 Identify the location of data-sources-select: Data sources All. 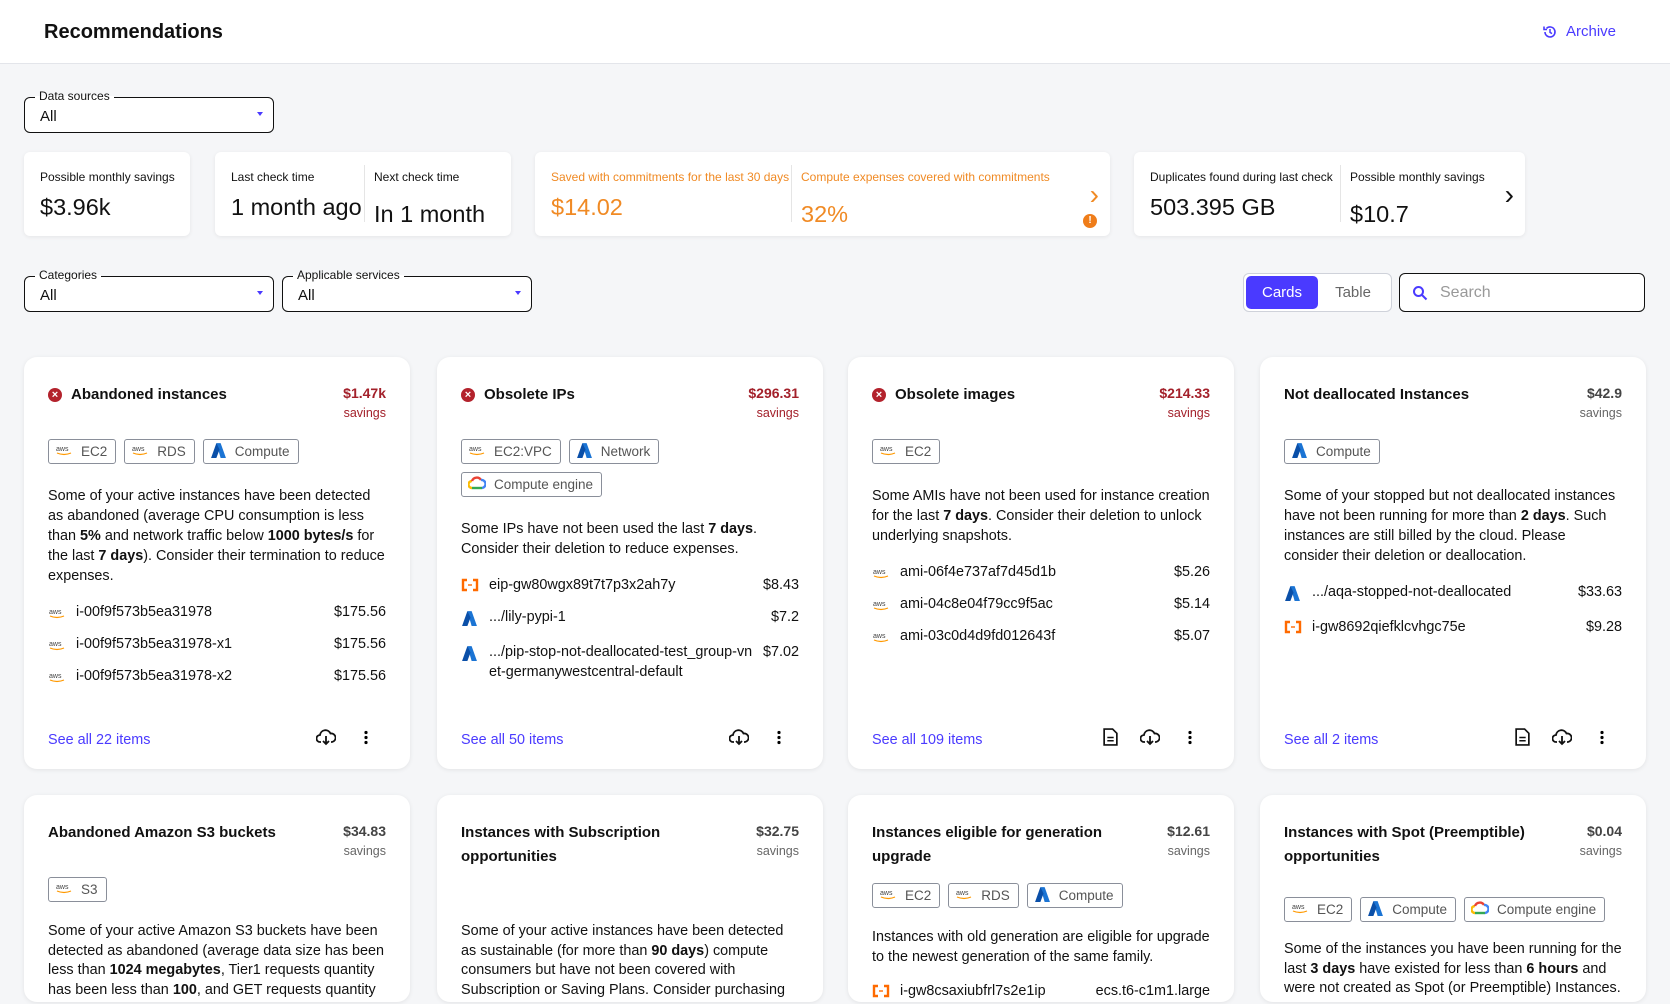
(149, 111).